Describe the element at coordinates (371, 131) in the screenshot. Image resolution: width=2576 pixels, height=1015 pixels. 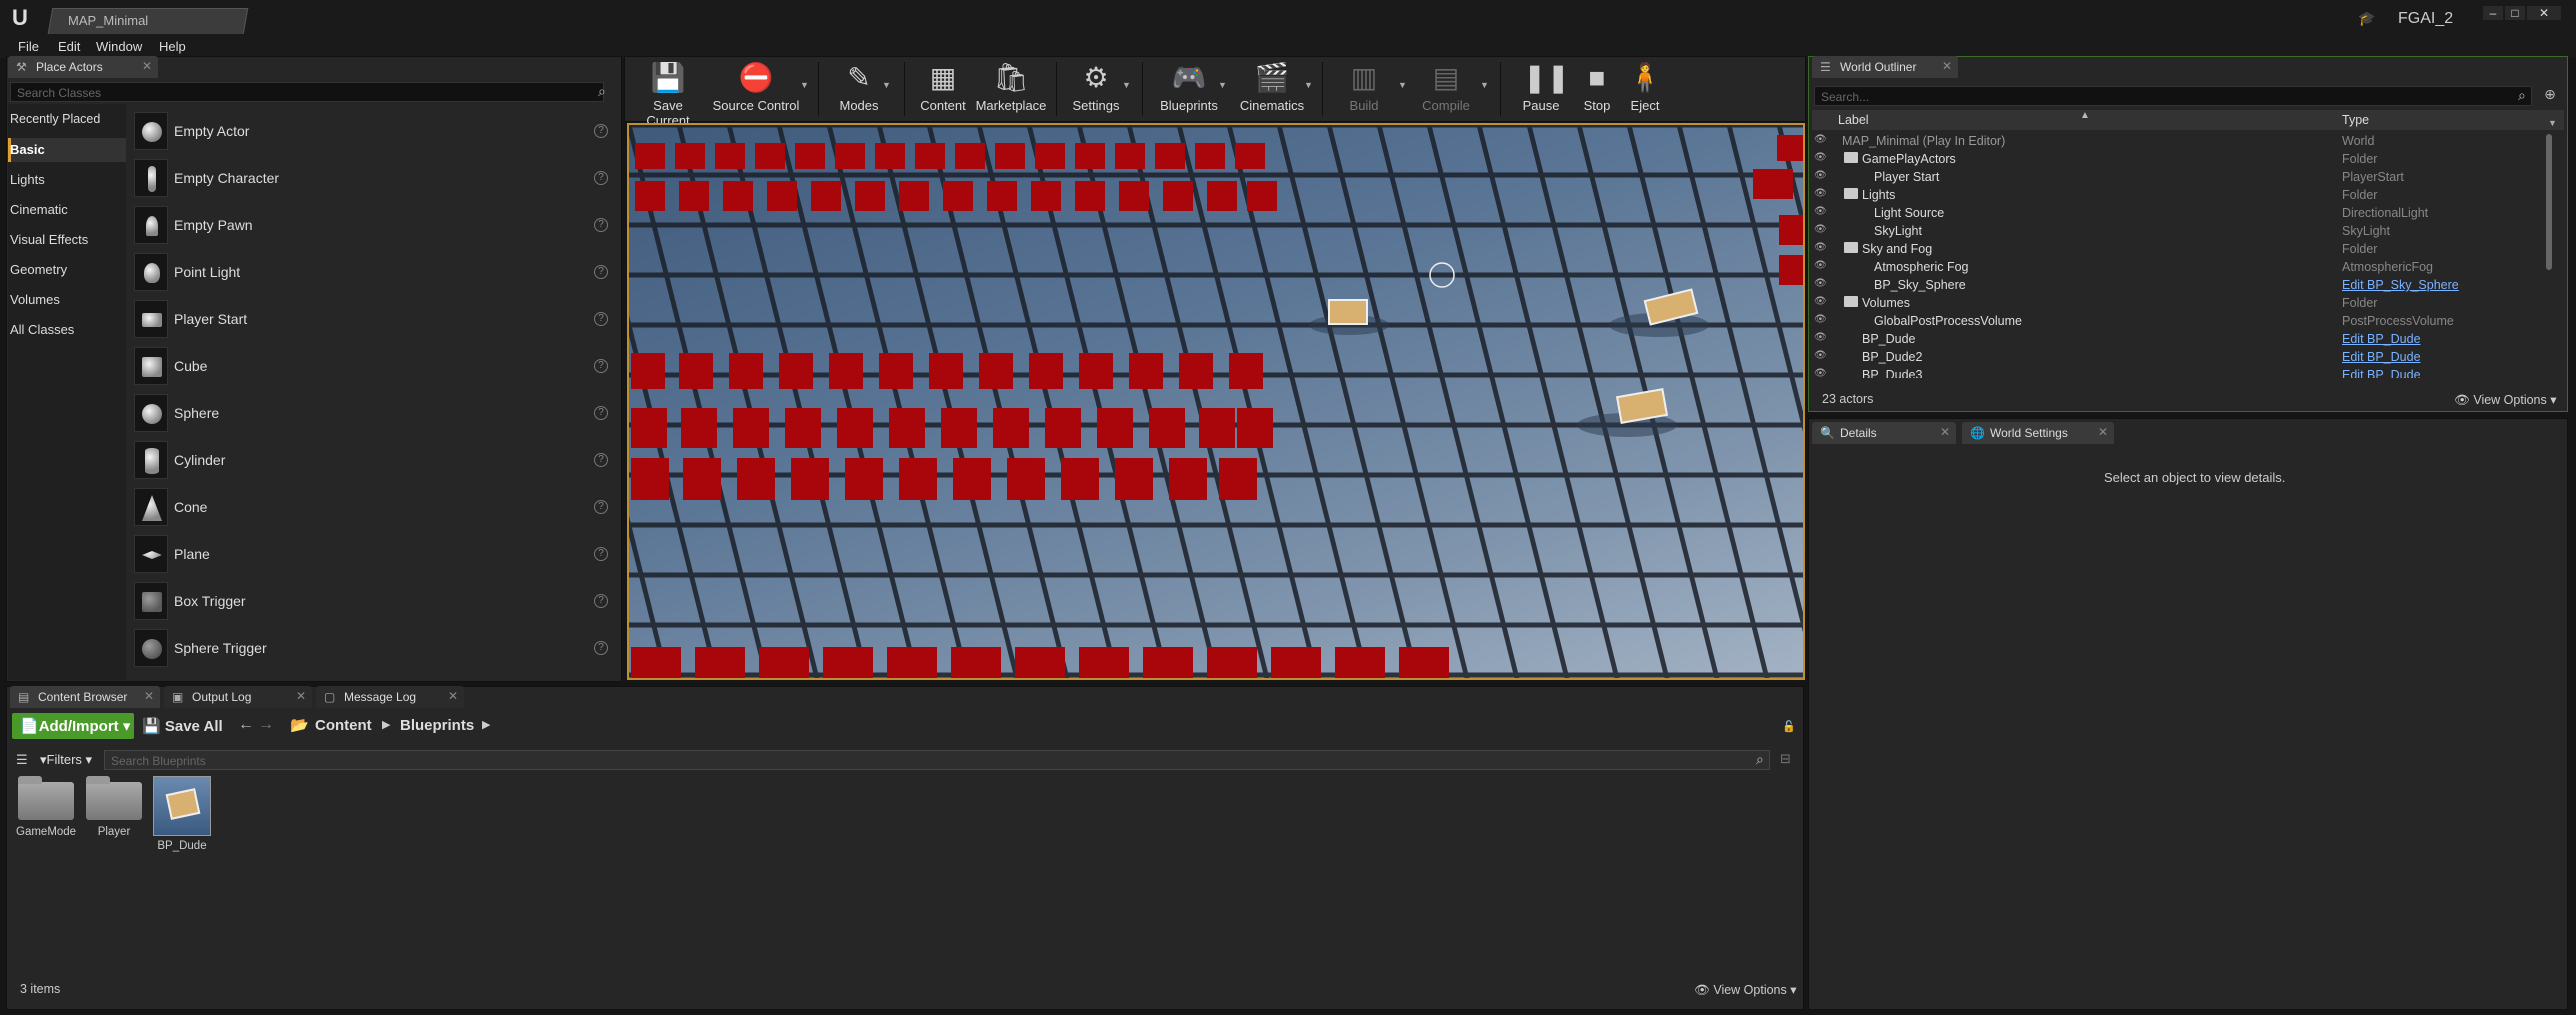
I see `actor-empty-actor: Empty Actor?` at that location.